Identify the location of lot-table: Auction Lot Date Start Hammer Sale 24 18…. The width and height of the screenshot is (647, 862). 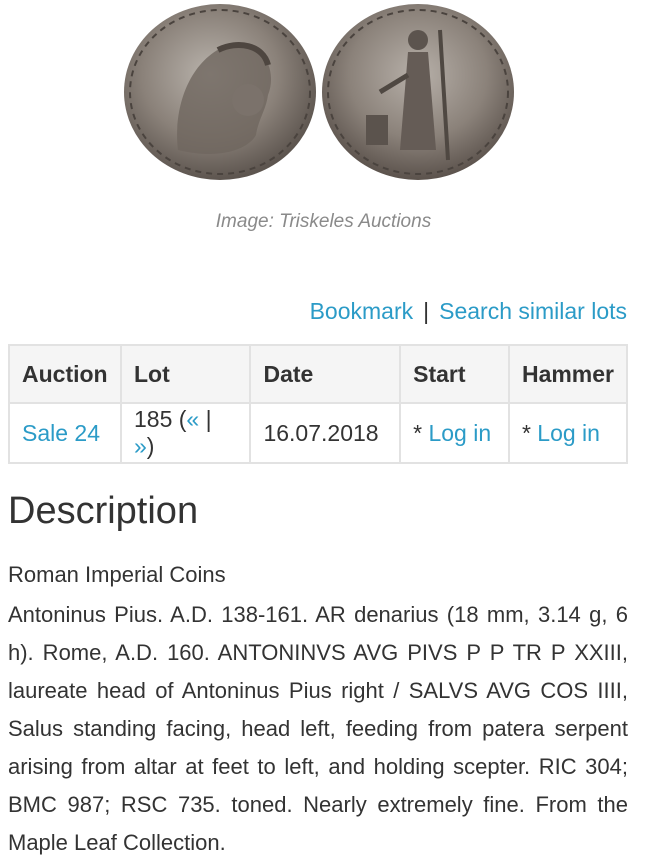
(318, 404).